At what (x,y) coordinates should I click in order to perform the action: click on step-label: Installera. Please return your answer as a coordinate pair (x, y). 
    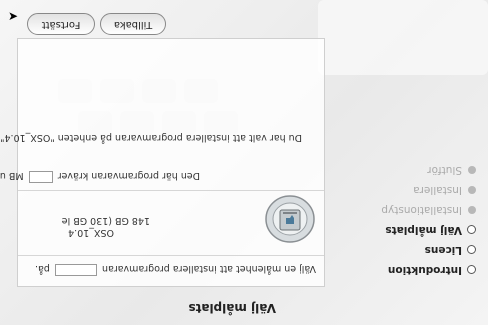
    Looking at the image, I should click on (437, 190).